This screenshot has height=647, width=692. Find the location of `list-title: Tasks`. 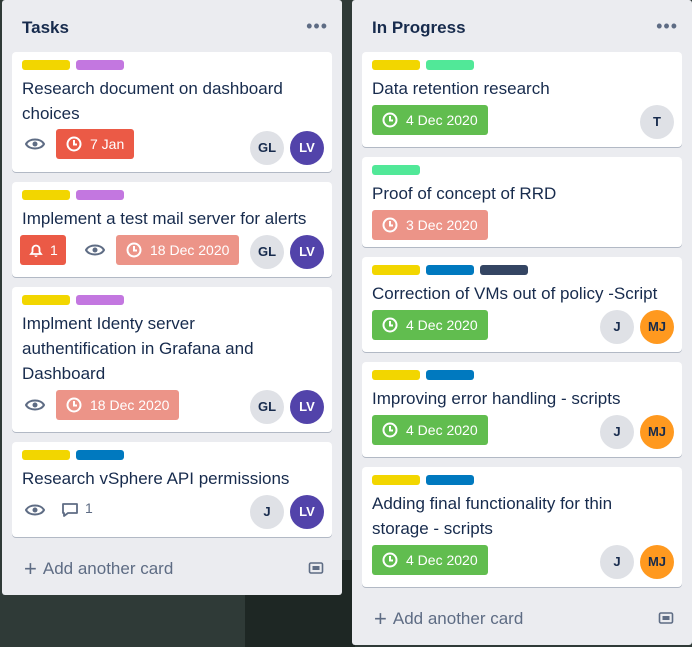

list-title: Tasks is located at coordinates (45, 28).